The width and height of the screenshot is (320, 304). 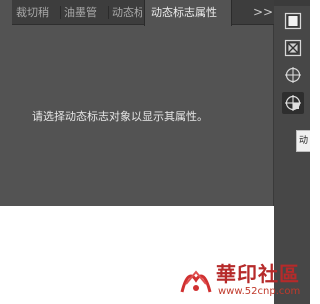 I want to click on watermark-title: 華印社區, so click(x=258, y=274).